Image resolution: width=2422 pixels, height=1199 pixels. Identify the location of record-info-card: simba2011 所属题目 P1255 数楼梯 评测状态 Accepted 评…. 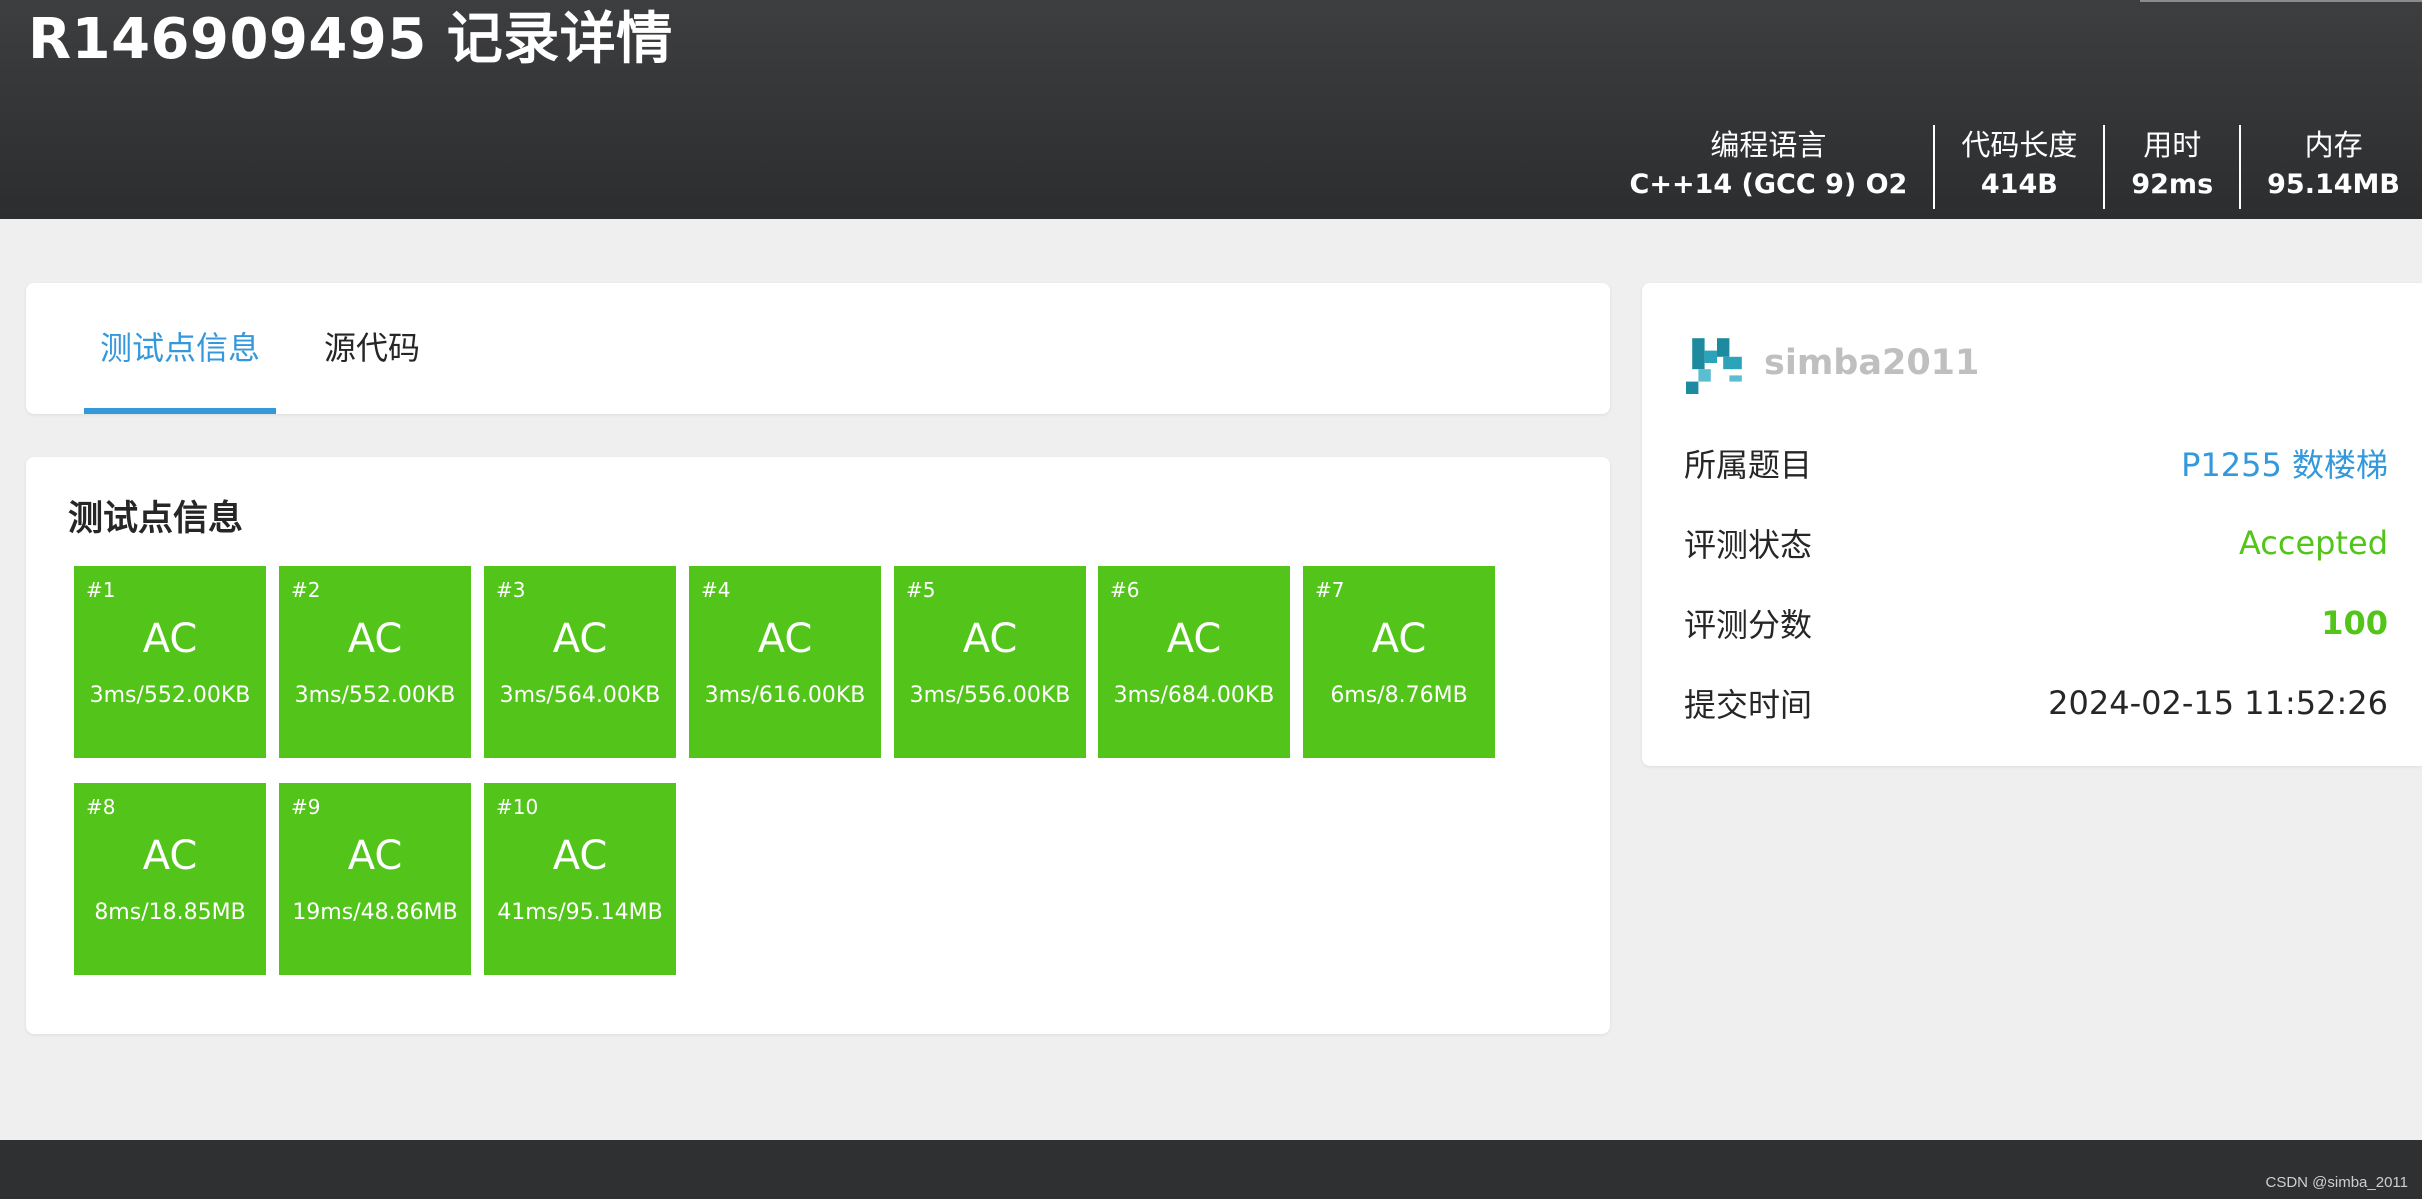
(2032, 524).